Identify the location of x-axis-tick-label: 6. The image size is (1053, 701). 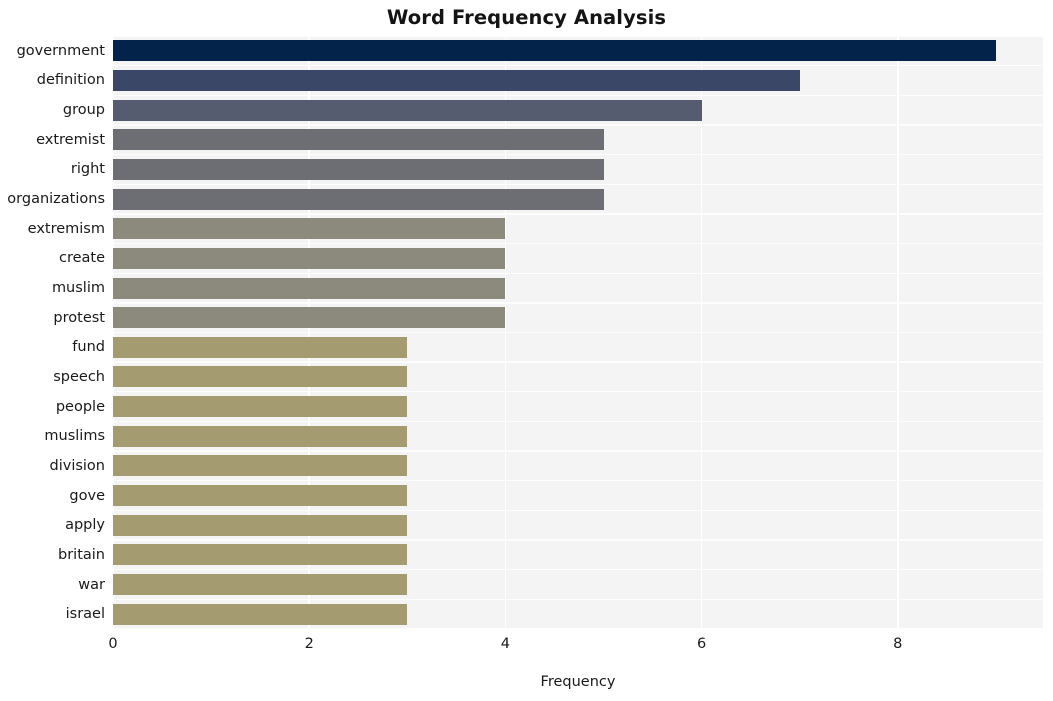
(701, 644).